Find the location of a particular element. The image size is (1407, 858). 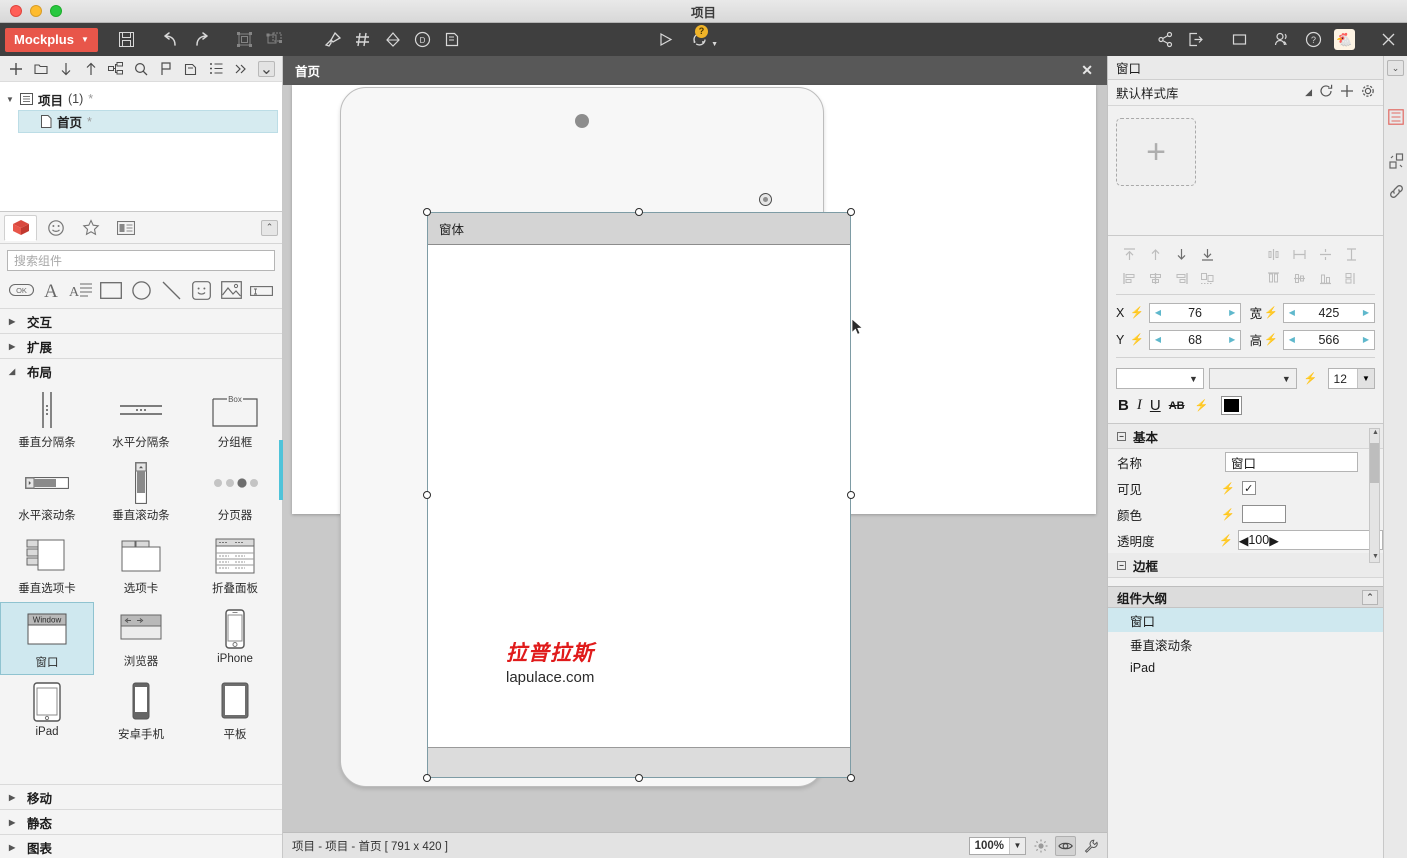

brightness-icon is located at coordinates (1040, 846).